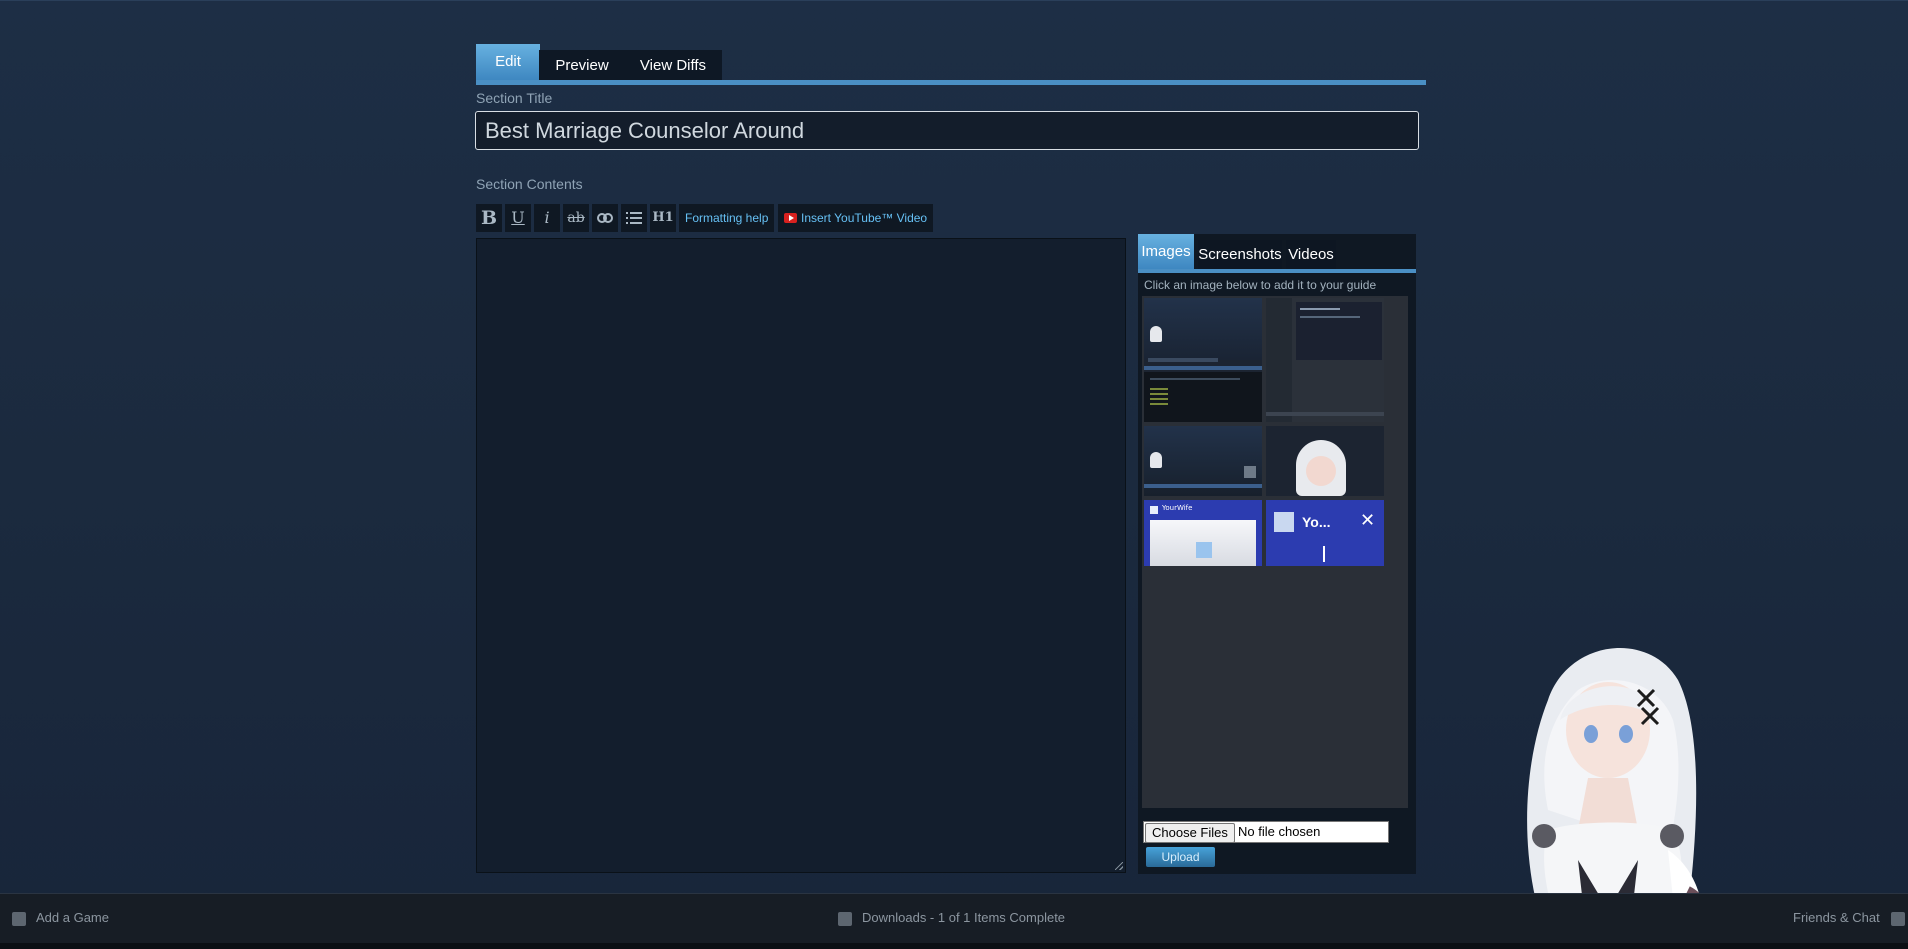  I want to click on tab-preview: Preview, so click(582, 65).